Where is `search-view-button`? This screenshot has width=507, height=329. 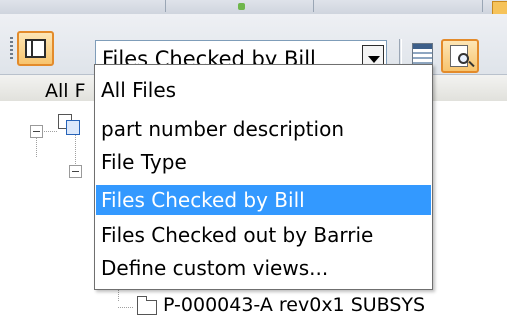 search-view-button is located at coordinates (460, 56).